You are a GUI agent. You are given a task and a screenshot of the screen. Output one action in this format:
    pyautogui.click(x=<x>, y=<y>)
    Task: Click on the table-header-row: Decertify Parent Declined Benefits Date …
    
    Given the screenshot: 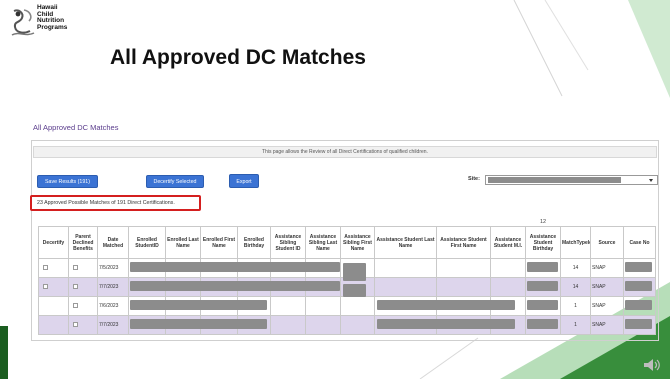 What is the action you would take?
    pyautogui.click(x=347, y=242)
    